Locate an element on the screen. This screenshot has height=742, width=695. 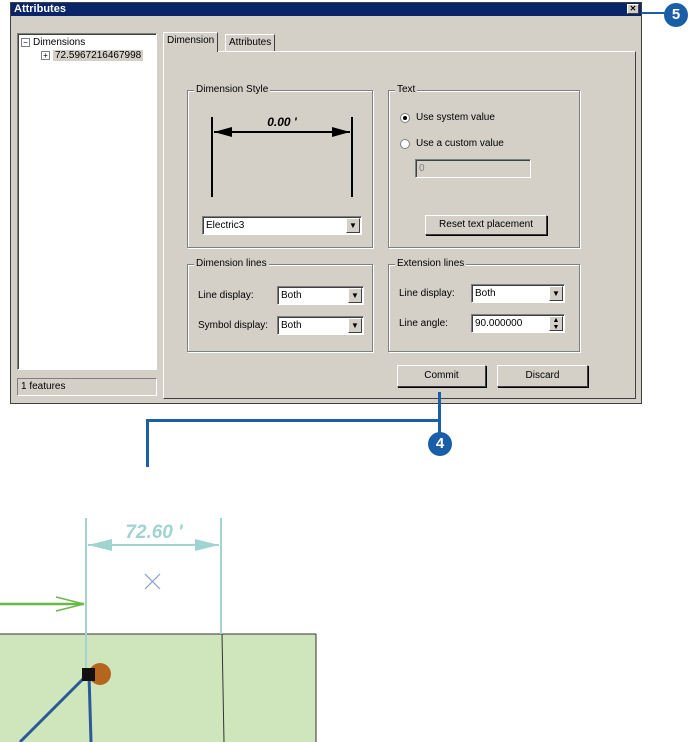
extension-line-display-label: Line display: is located at coordinates (427, 293).